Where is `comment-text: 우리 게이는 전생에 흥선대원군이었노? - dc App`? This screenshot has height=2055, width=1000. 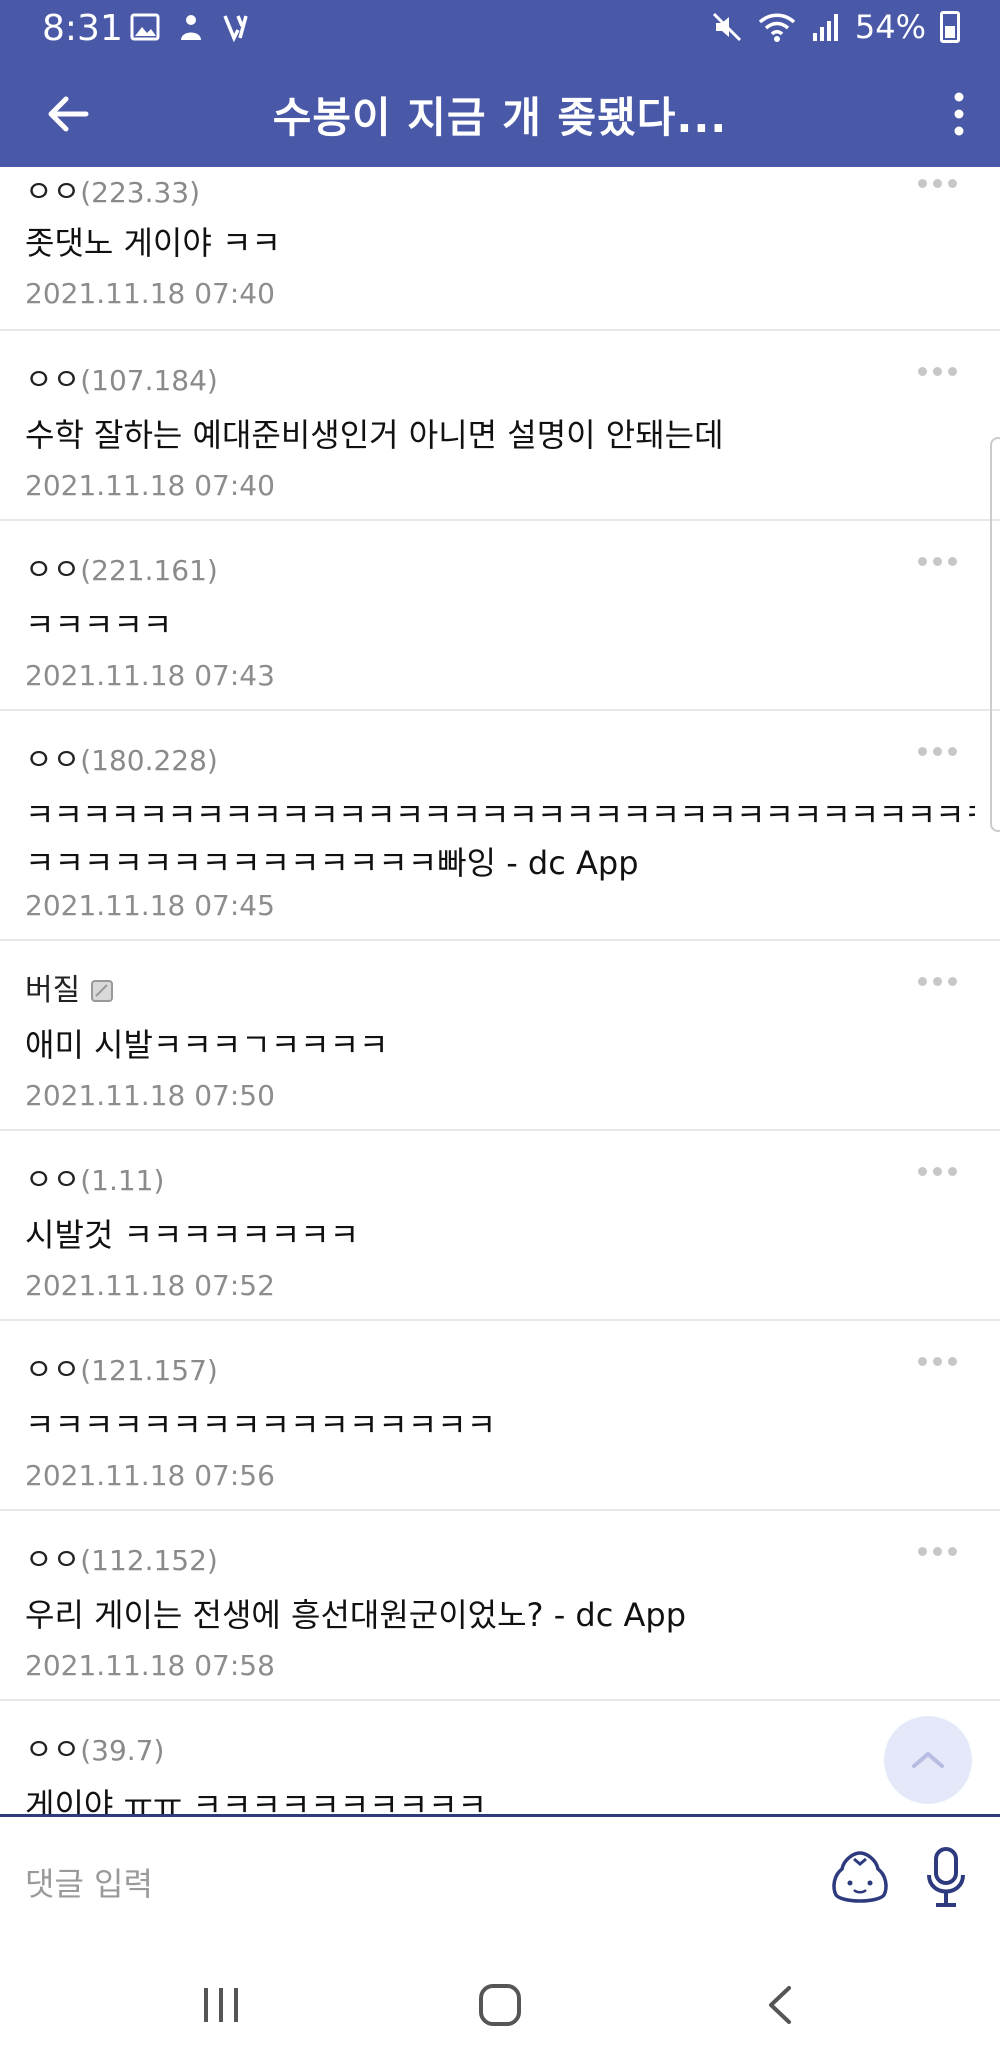
comment-text: 우리 게이는 전생에 흥선대원군이었노? - dc App is located at coordinates (356, 1615).